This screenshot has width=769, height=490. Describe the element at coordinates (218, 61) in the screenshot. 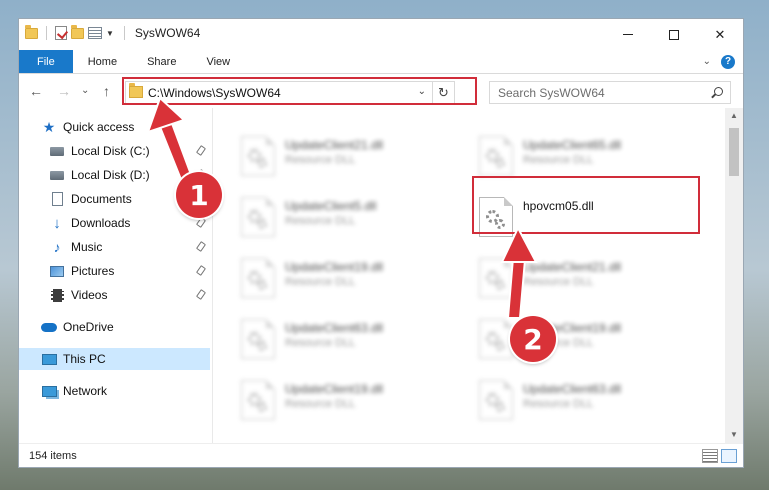

I see `tab-view: View` at that location.